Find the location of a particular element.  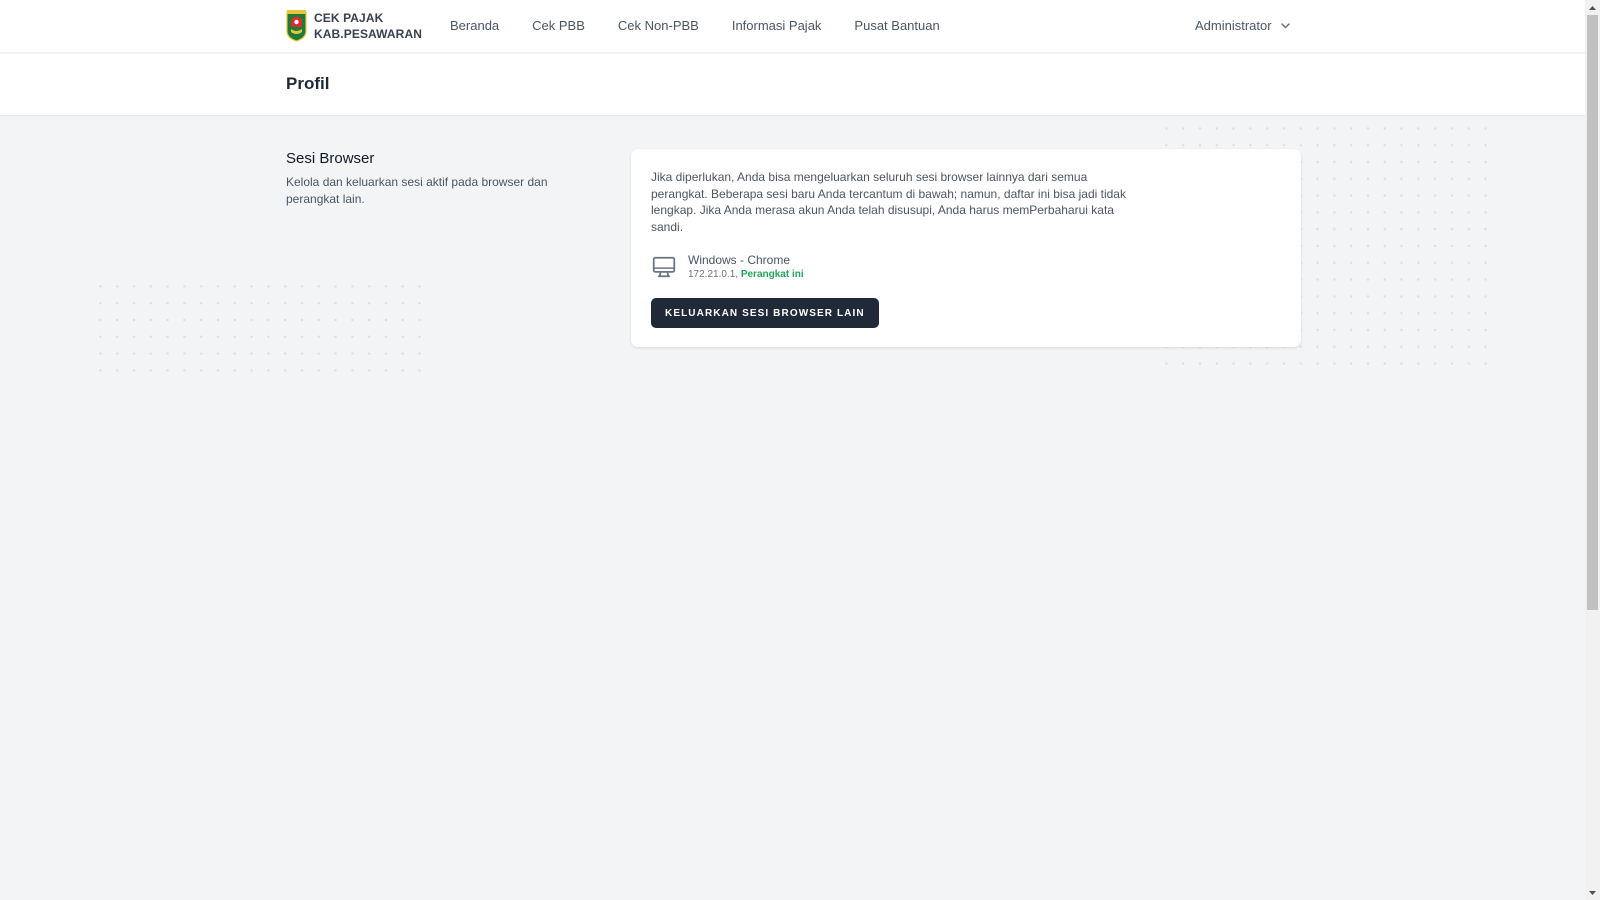

vertical-scrollbar is located at coordinates (1592, 450).